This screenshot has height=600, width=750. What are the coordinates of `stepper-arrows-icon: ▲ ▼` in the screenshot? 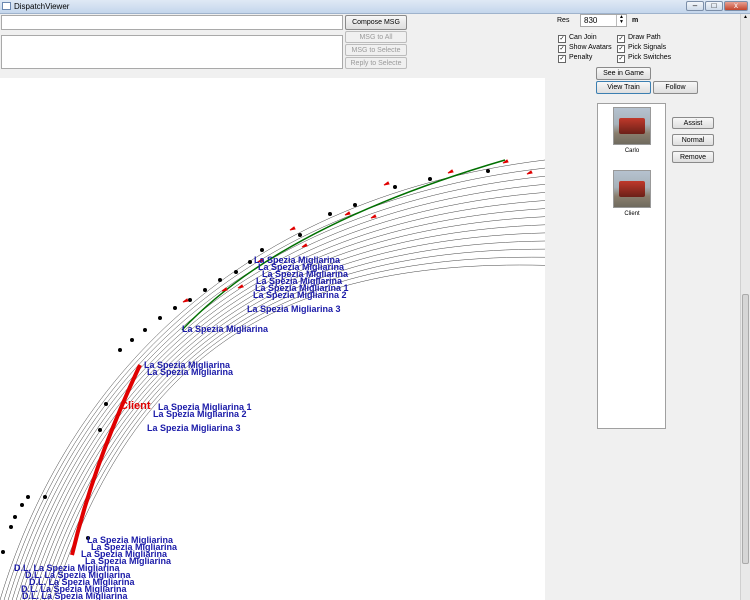 It's located at (621, 20).